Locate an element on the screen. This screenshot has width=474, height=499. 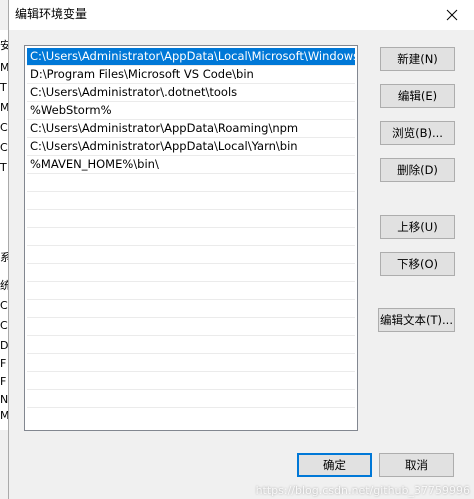
bg-edge-char: 安 is located at coordinates (4, 46).